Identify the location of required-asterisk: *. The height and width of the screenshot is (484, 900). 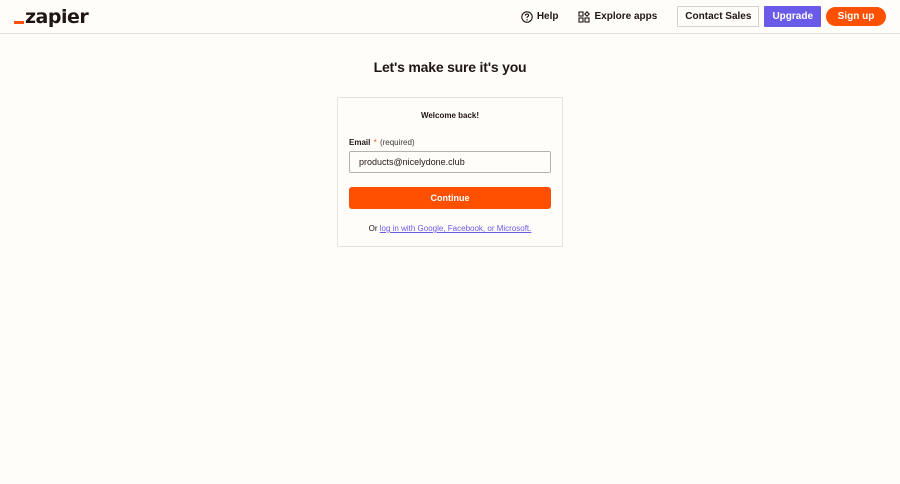
(375, 142).